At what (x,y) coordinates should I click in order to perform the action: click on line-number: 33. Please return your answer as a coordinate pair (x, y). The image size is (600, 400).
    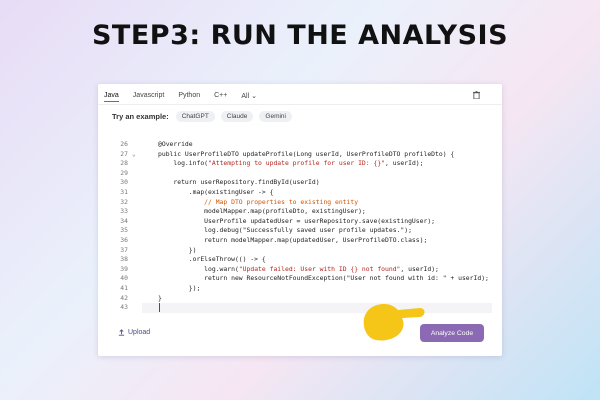
    Looking at the image, I should click on (124, 211).